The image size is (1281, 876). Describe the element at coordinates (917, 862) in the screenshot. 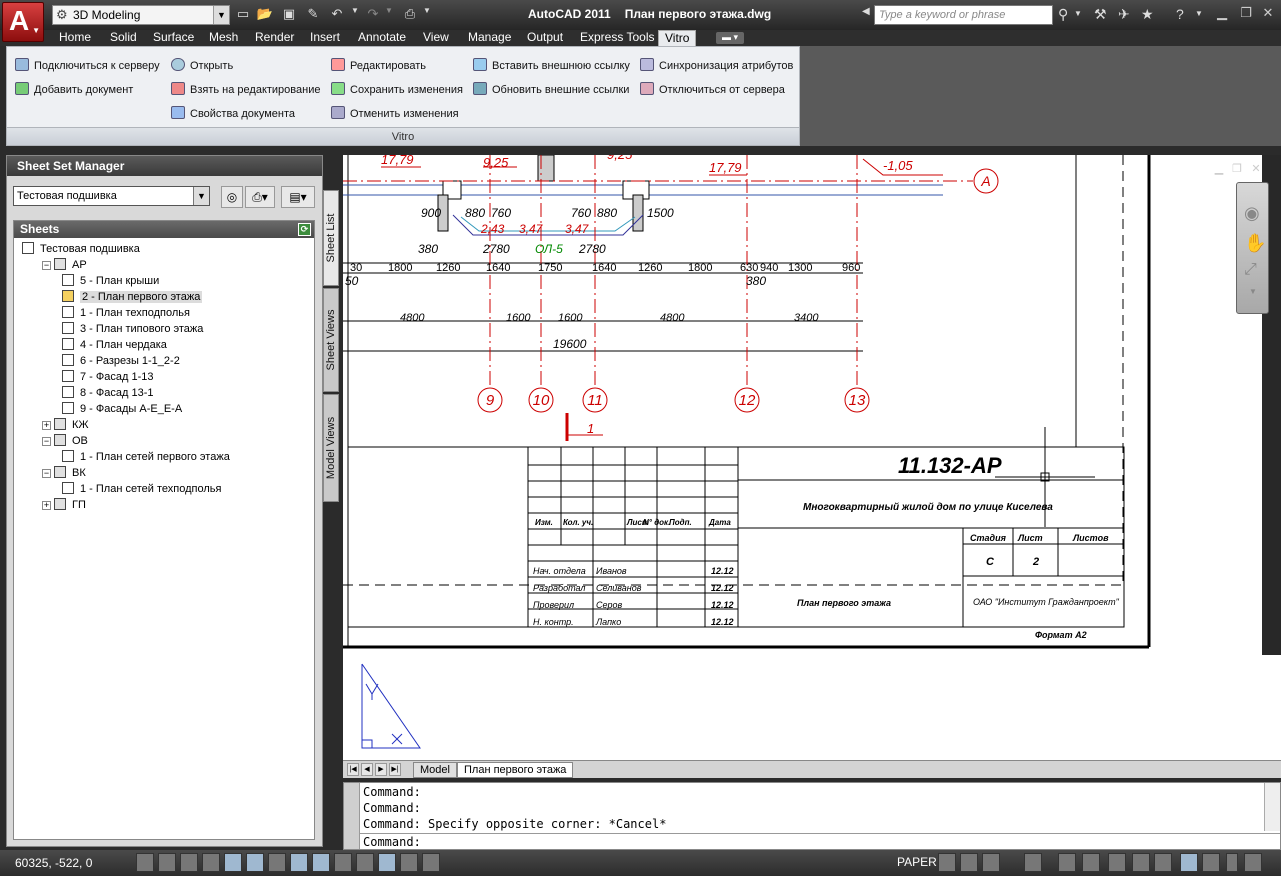

I see `paper-model-toggle: PAPER` at that location.